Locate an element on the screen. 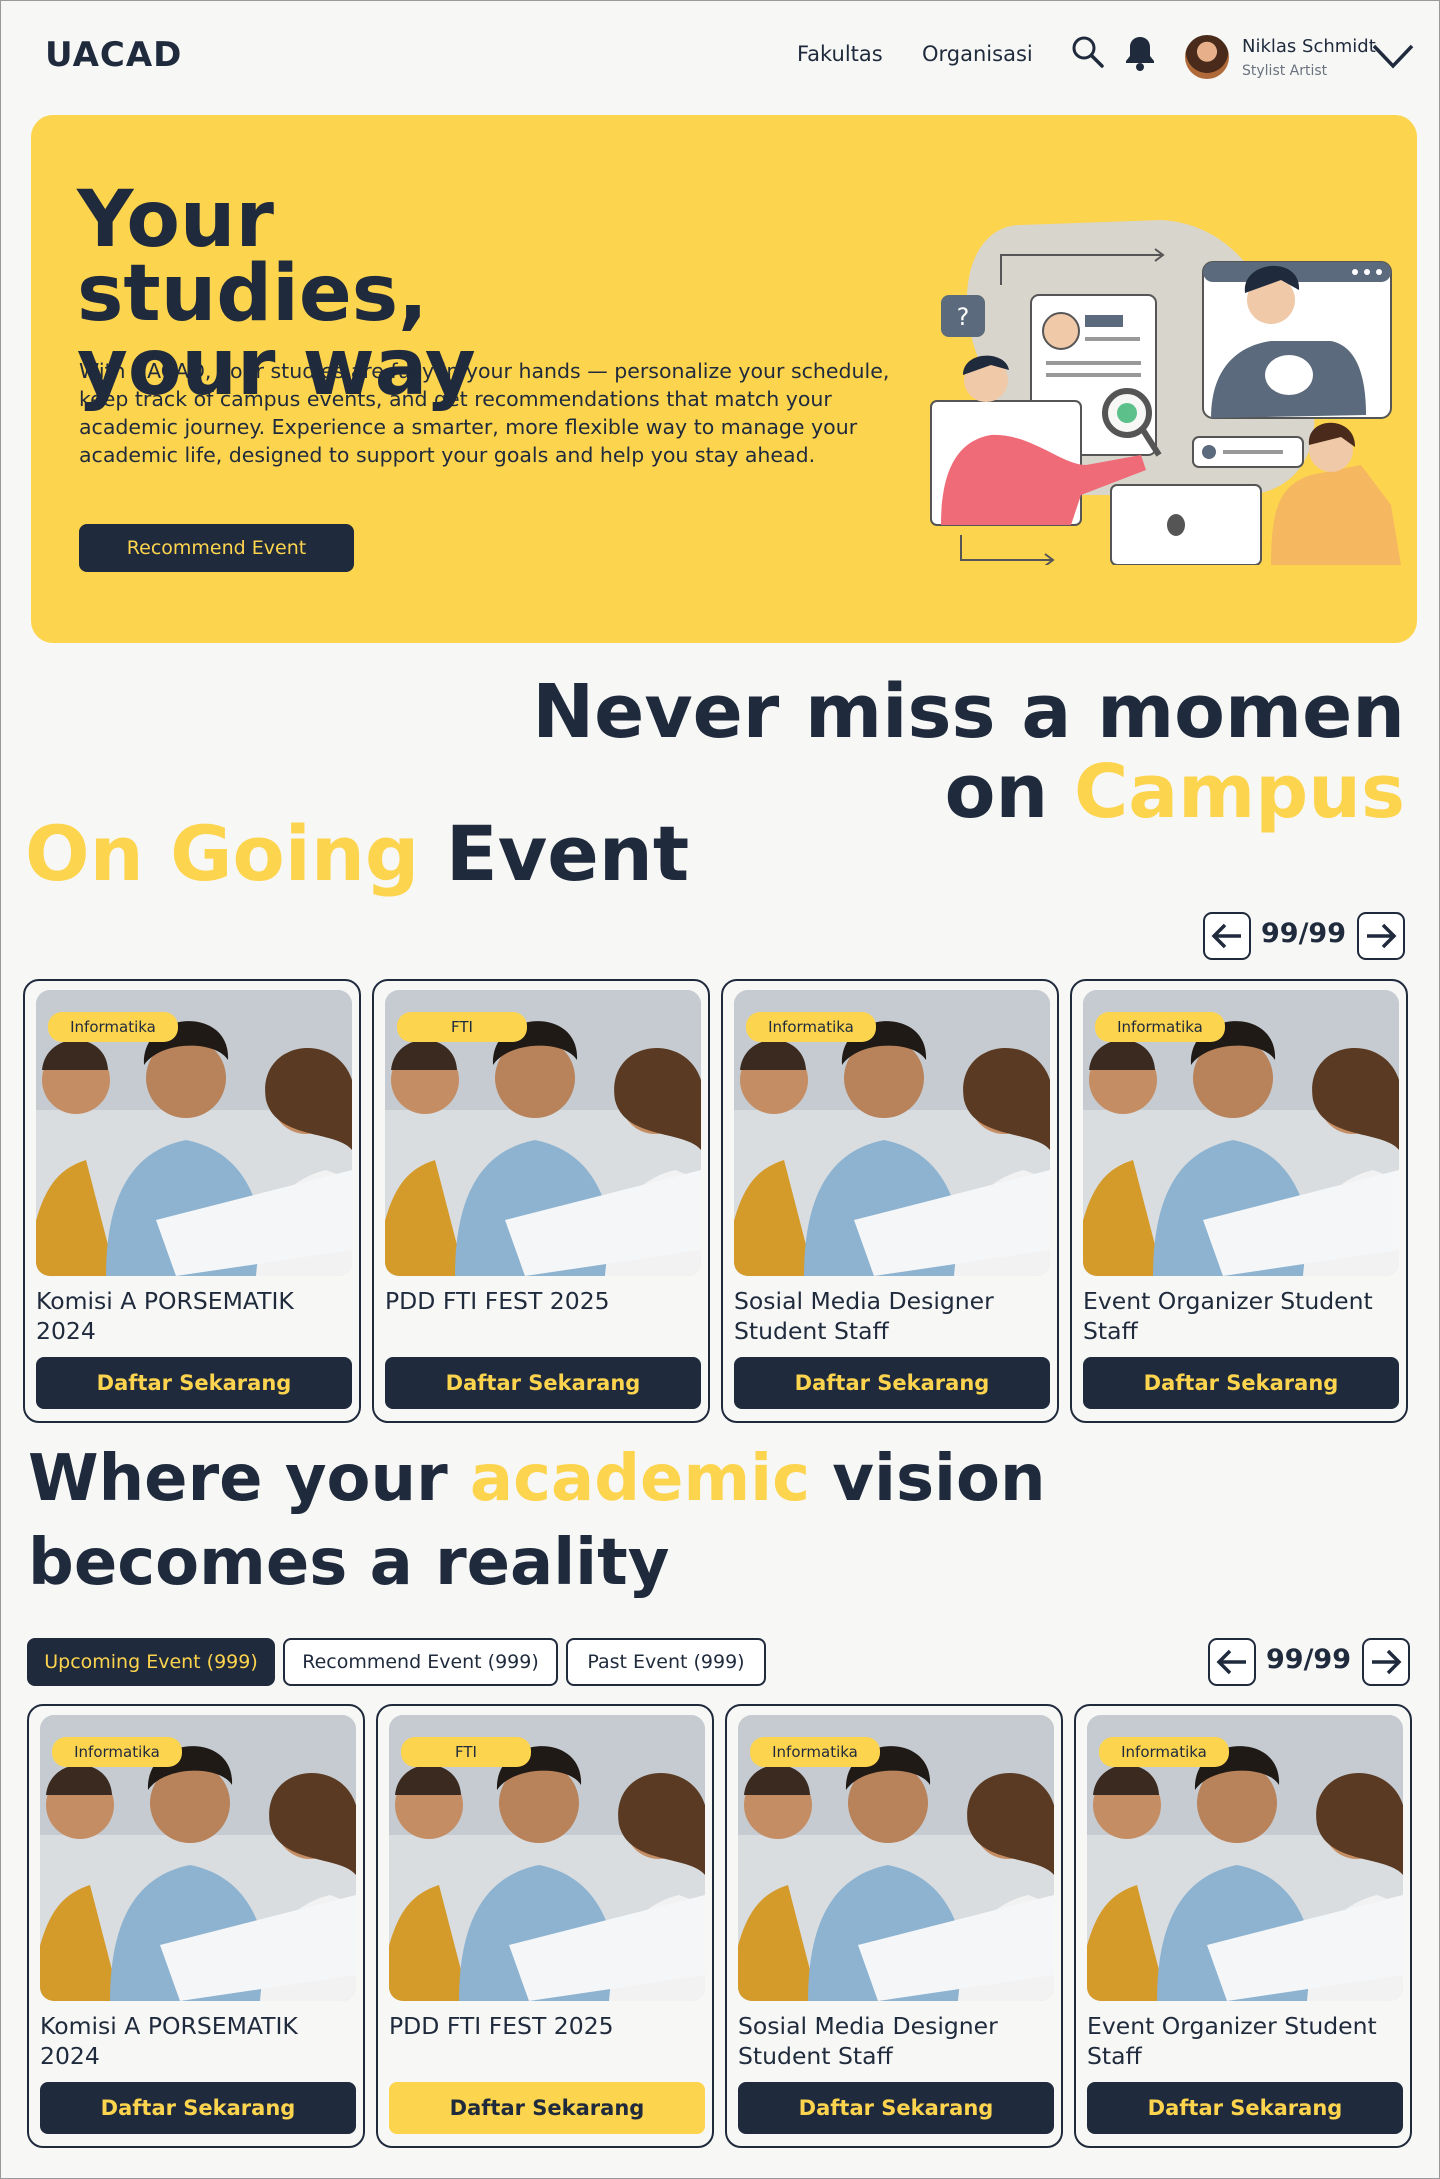 Image resolution: width=1440 pixels, height=2179 pixels. tab-upcoming-event: Upcoming Event (999) is located at coordinates (151, 1662).